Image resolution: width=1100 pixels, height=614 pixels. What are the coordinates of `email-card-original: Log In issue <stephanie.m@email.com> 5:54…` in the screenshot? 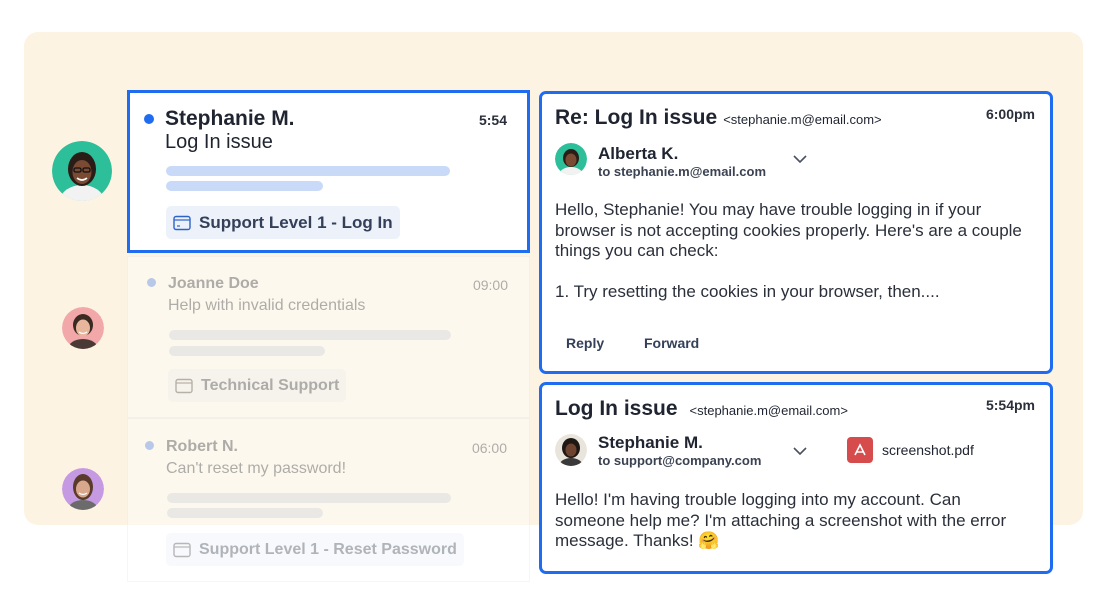 It's located at (796, 478).